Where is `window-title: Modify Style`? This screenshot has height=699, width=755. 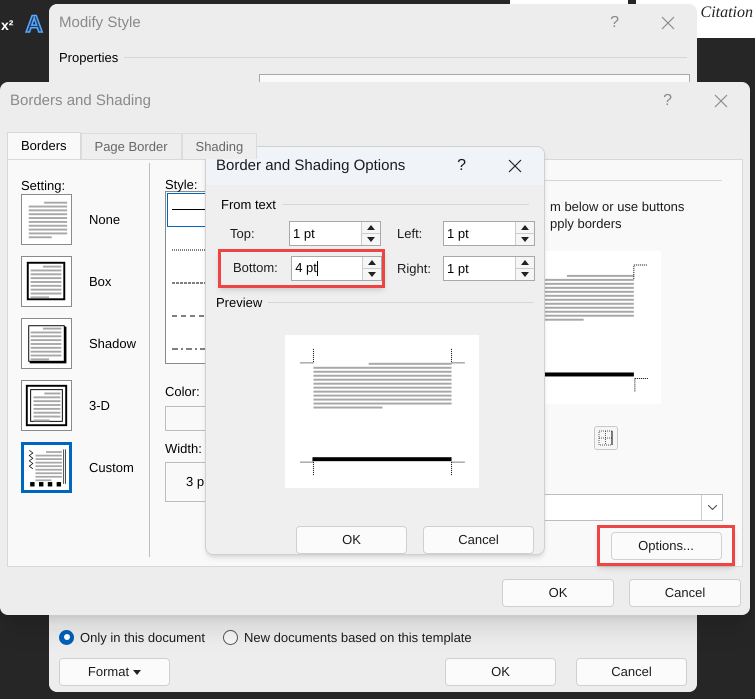 window-title: Modify Style is located at coordinates (100, 22).